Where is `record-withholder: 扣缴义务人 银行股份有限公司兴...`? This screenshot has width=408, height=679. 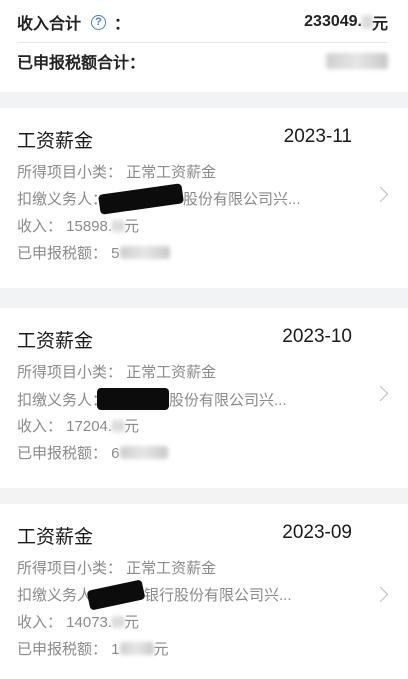
record-withholder: 扣缴义务人 银行股份有限公司兴... is located at coordinates (154, 594).